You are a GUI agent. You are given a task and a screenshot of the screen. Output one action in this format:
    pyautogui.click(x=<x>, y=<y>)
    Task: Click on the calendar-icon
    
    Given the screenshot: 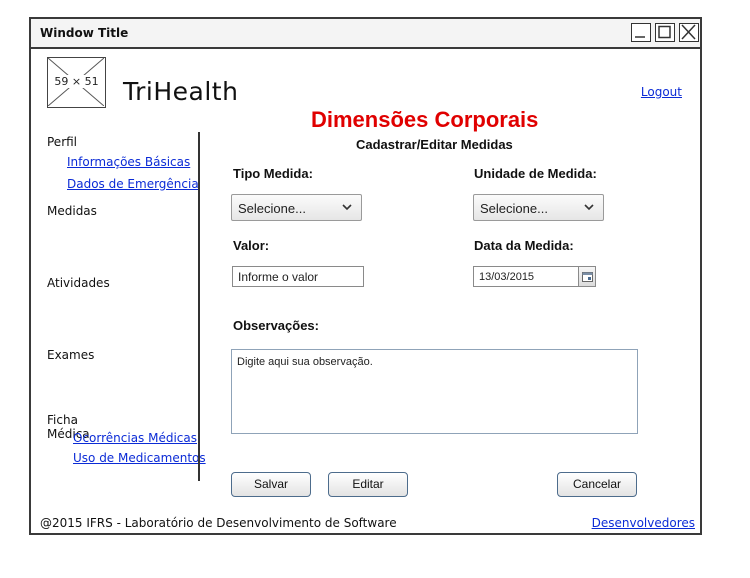 What is the action you would take?
    pyautogui.click(x=587, y=277)
    